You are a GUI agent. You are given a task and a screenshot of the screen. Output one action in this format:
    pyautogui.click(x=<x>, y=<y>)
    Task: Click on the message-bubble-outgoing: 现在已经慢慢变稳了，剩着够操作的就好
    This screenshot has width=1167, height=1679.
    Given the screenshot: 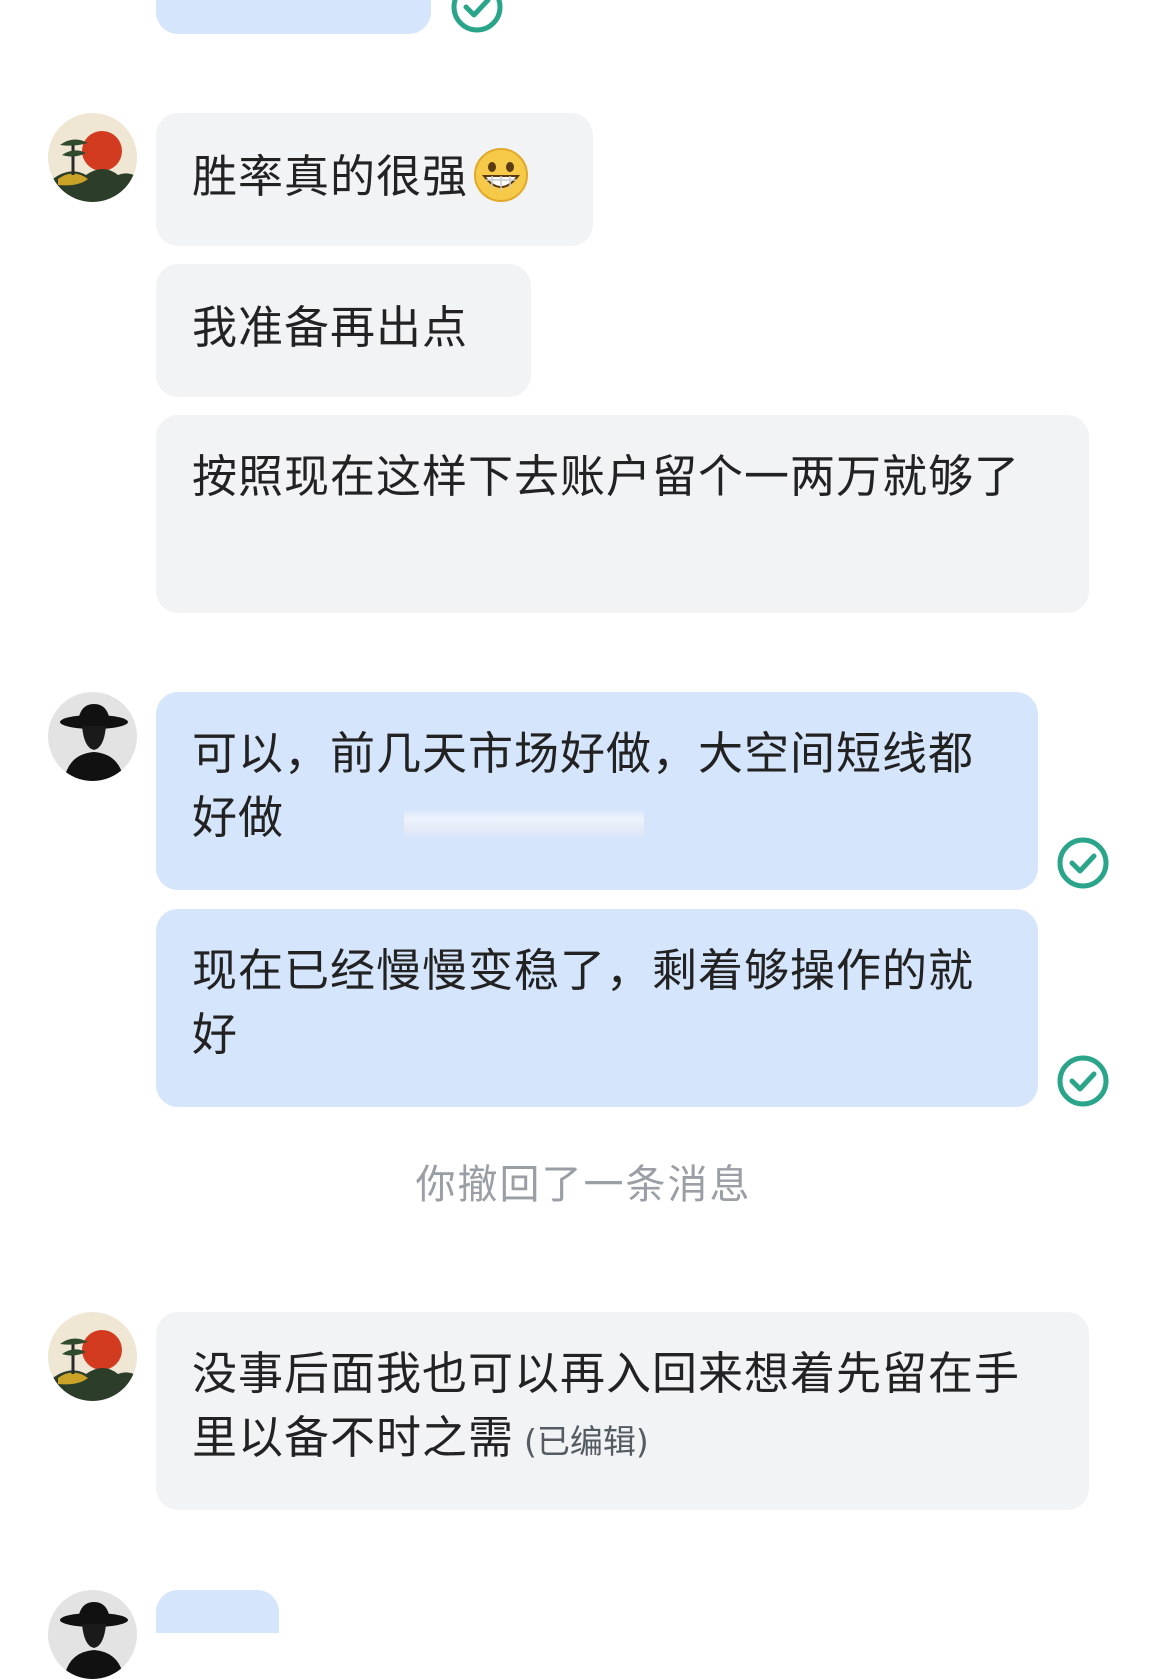 What is the action you would take?
    pyautogui.click(x=597, y=1008)
    